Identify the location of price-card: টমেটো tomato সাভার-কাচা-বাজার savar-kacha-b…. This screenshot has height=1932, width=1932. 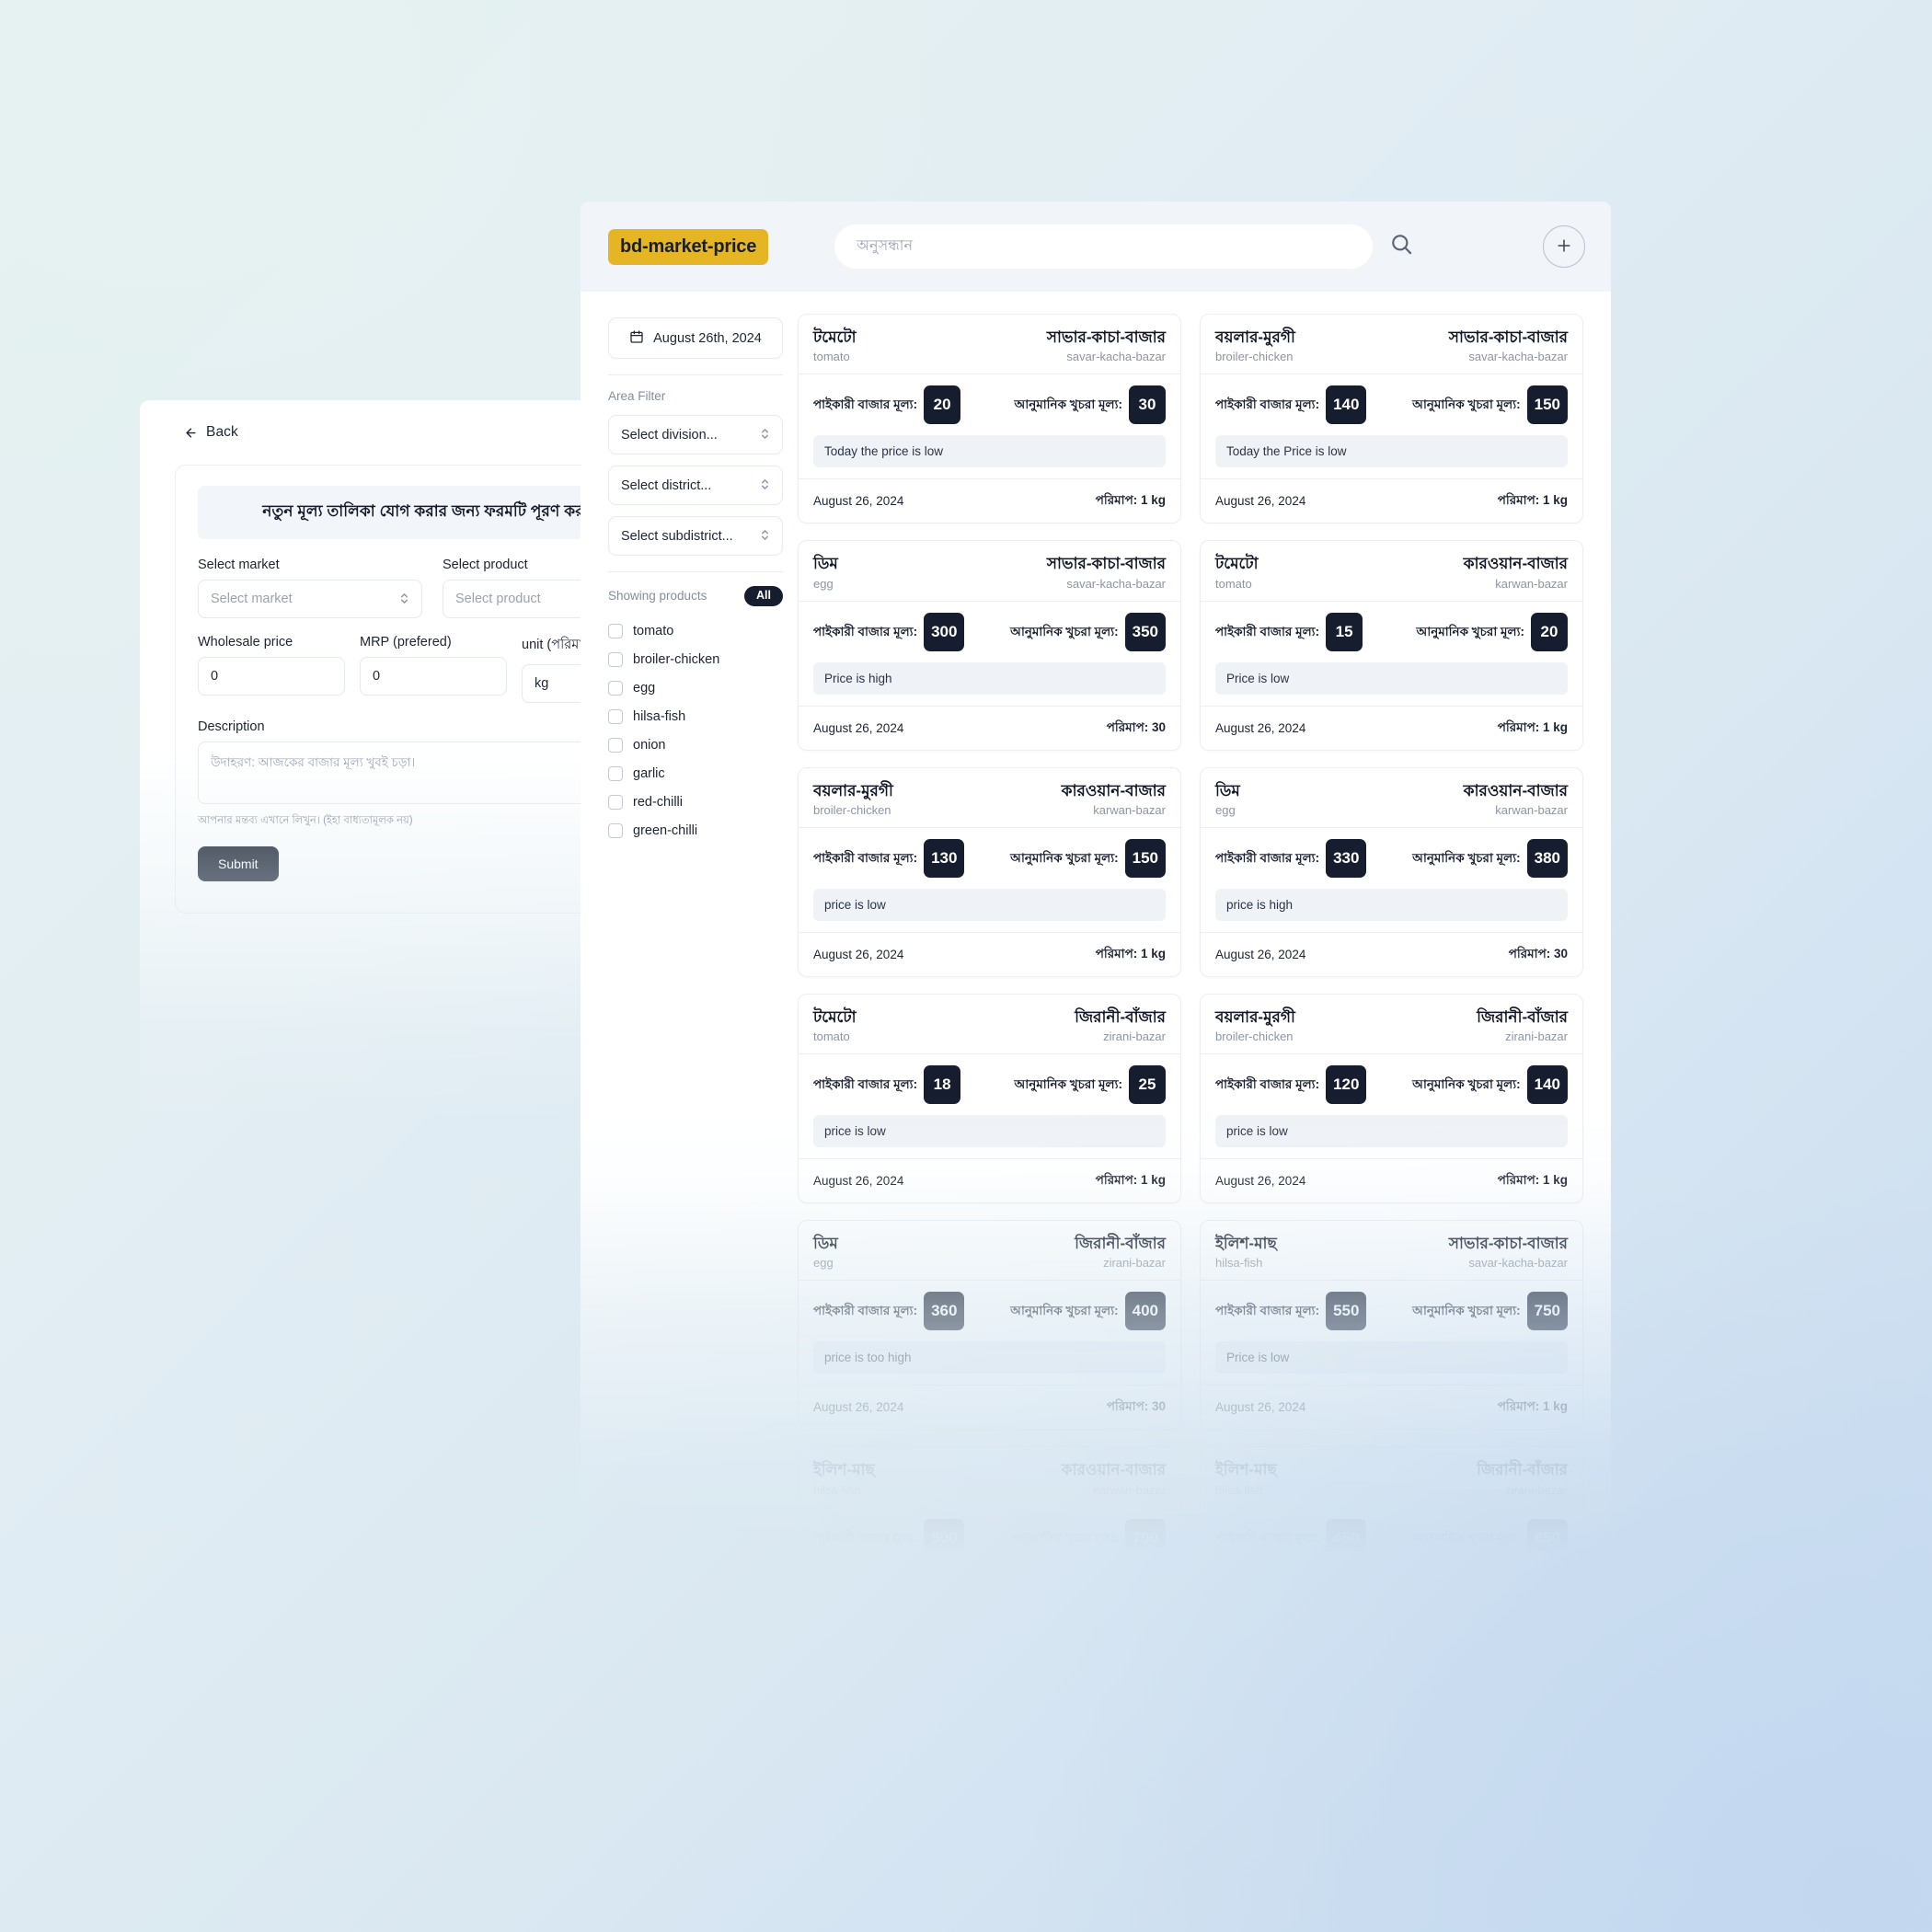
(989, 419).